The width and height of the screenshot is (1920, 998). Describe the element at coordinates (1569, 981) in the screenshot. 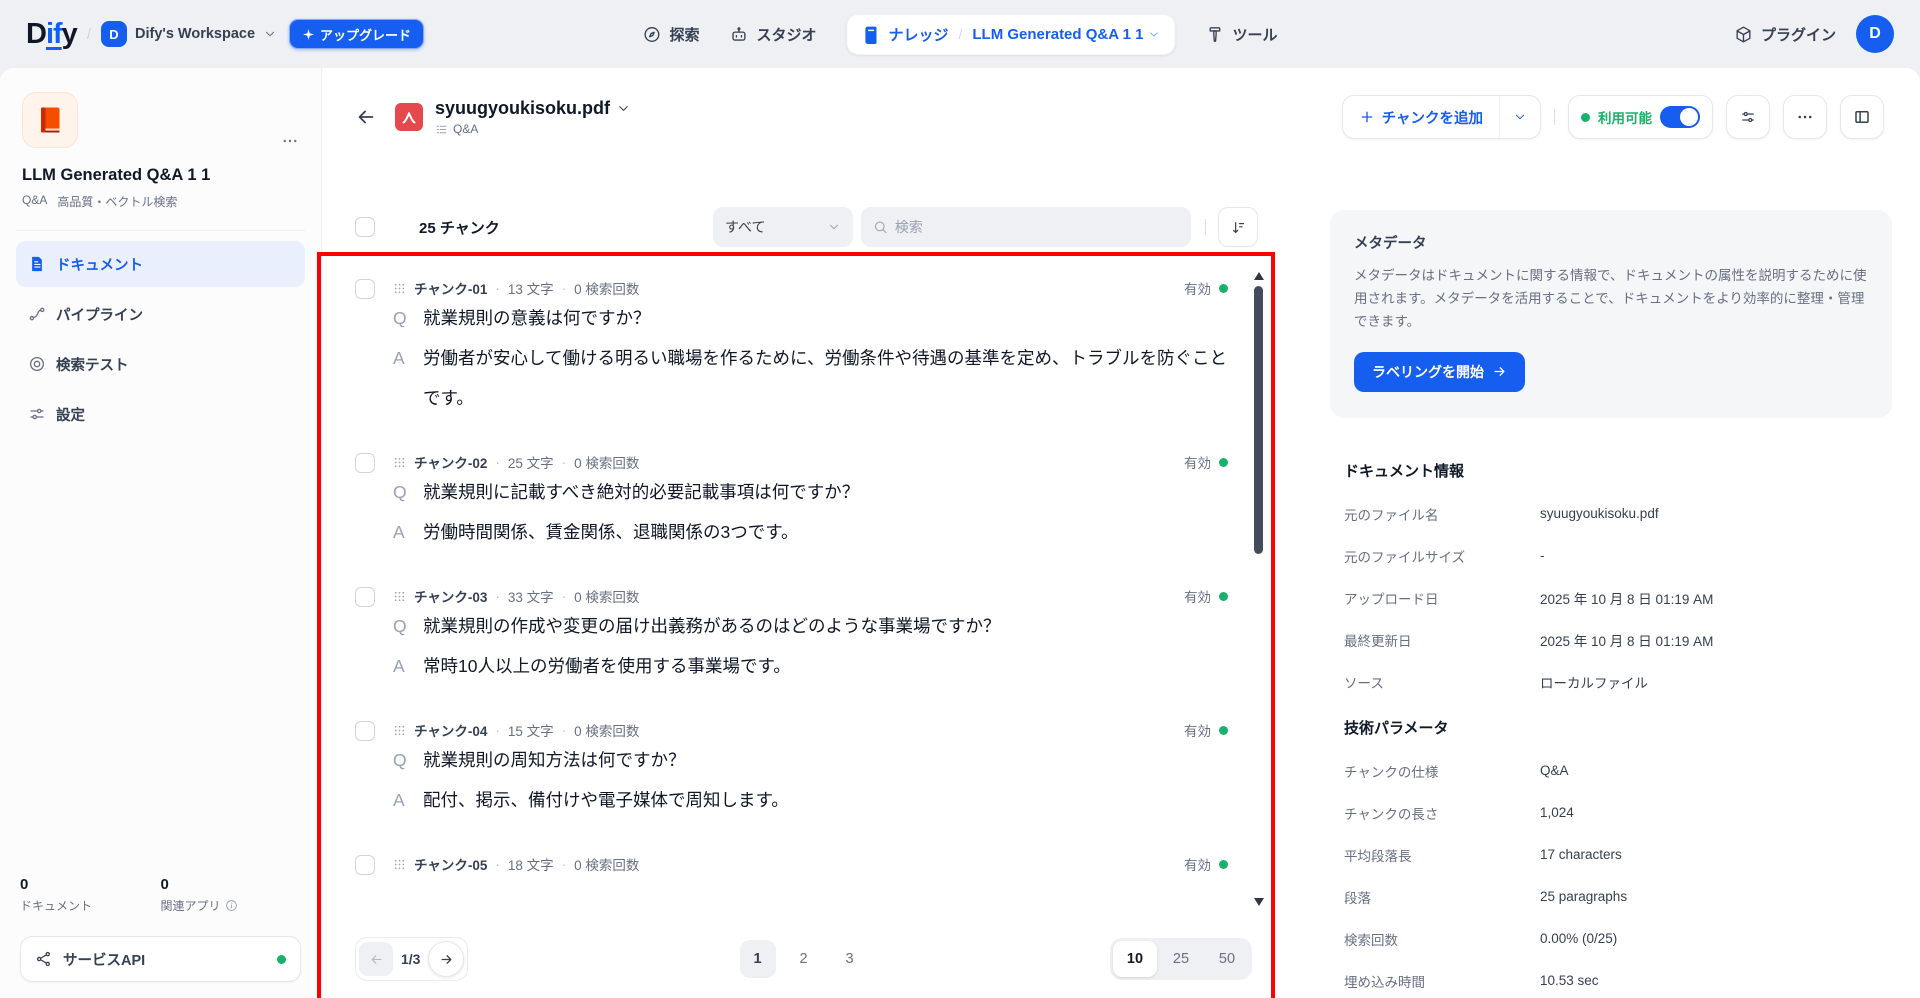

I see `param-value: 10.53 sec` at that location.